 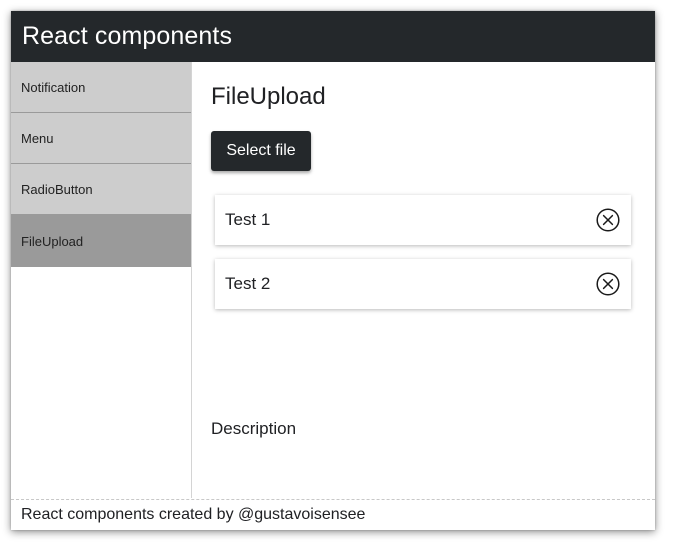 What do you see at coordinates (101, 189) in the screenshot?
I see `sidebar-item-radiobutton: RadioButton` at bounding box center [101, 189].